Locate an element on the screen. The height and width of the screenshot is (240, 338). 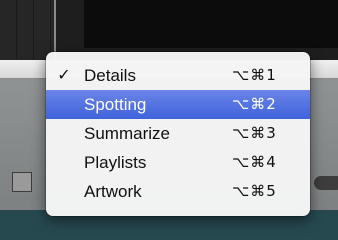
background-slider-knob is located at coordinates (326, 183).